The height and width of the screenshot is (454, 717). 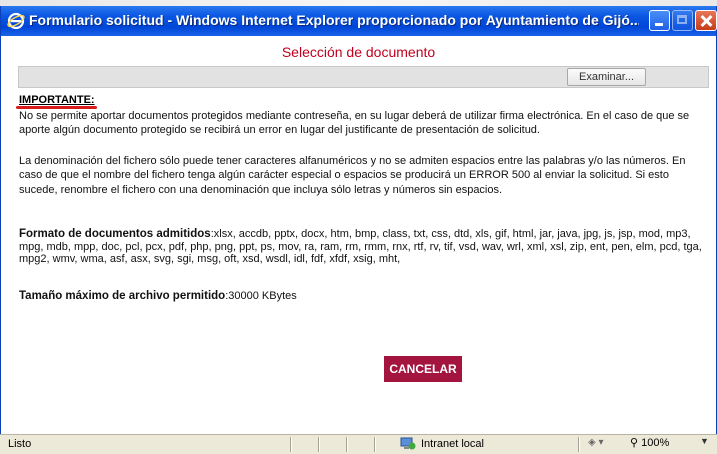 What do you see at coordinates (57, 100) in the screenshot?
I see `important-heading: IMPORTANTE:` at bounding box center [57, 100].